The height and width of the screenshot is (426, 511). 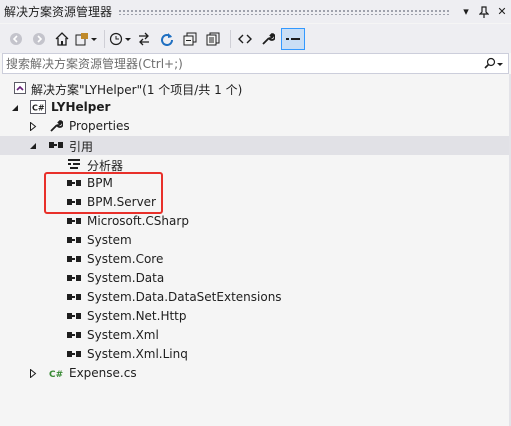 What do you see at coordinates (81, 107) in the screenshot?
I see `project-label: LYHelper` at bounding box center [81, 107].